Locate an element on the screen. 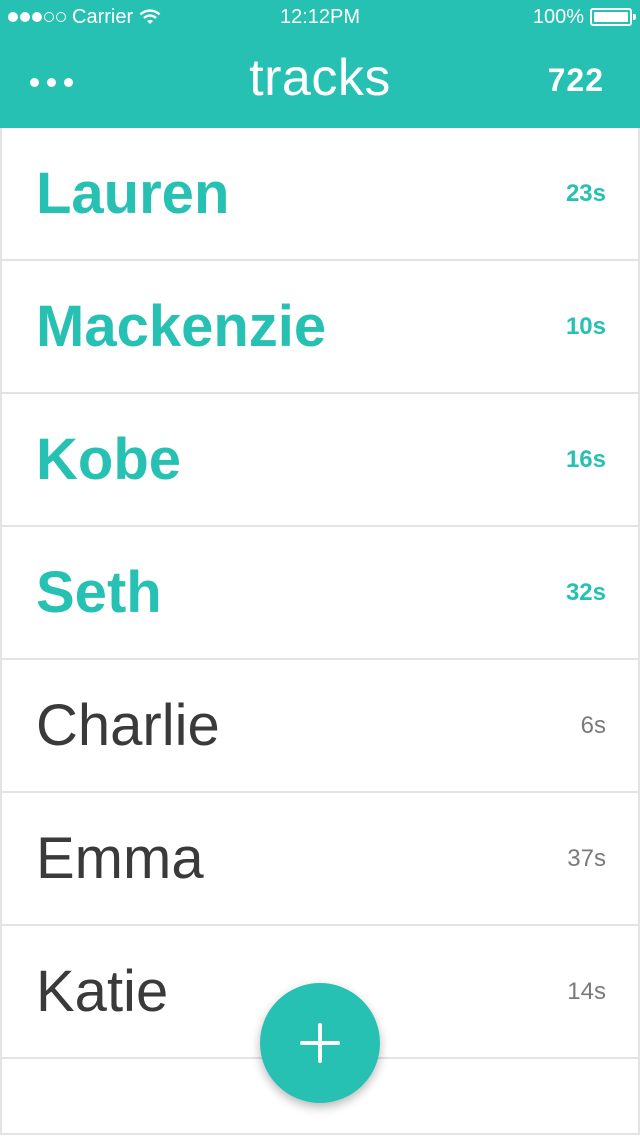 Image resolution: width=640 pixels, height=1136 pixels. track-name: Emma is located at coordinates (120, 858).